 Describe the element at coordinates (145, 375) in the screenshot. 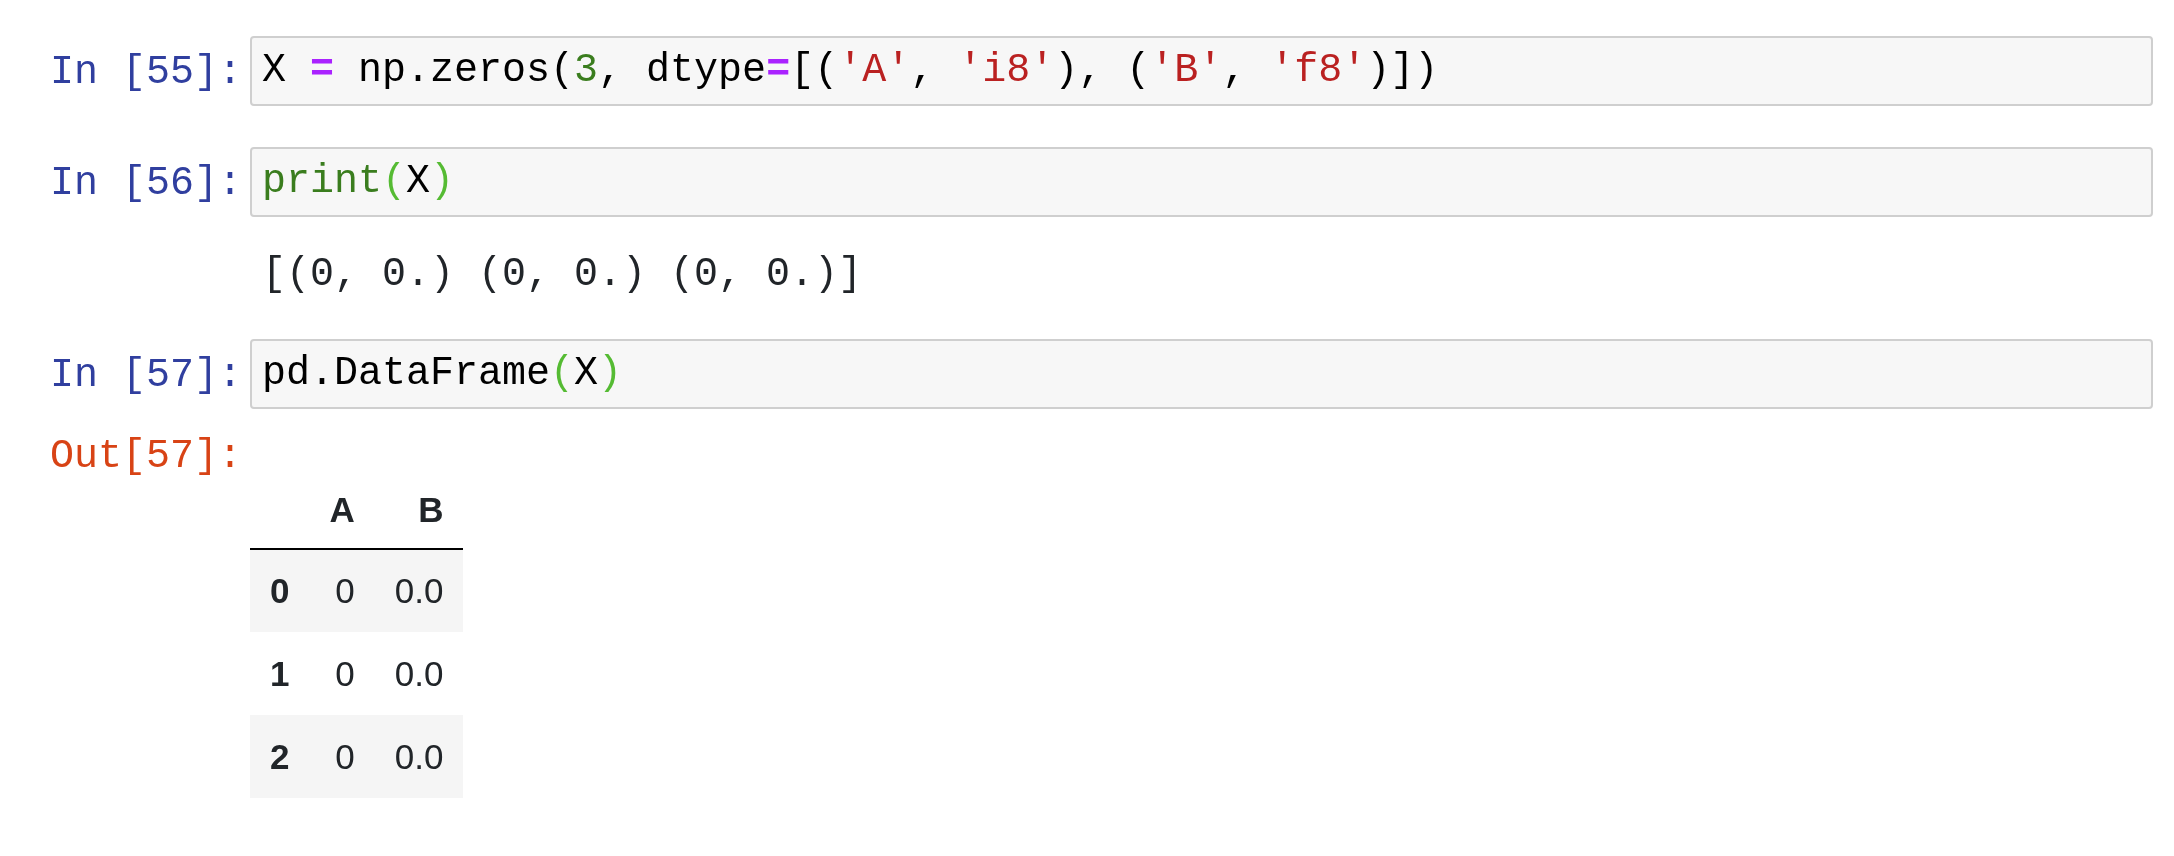

I see `input-prompt: In [57]:` at that location.